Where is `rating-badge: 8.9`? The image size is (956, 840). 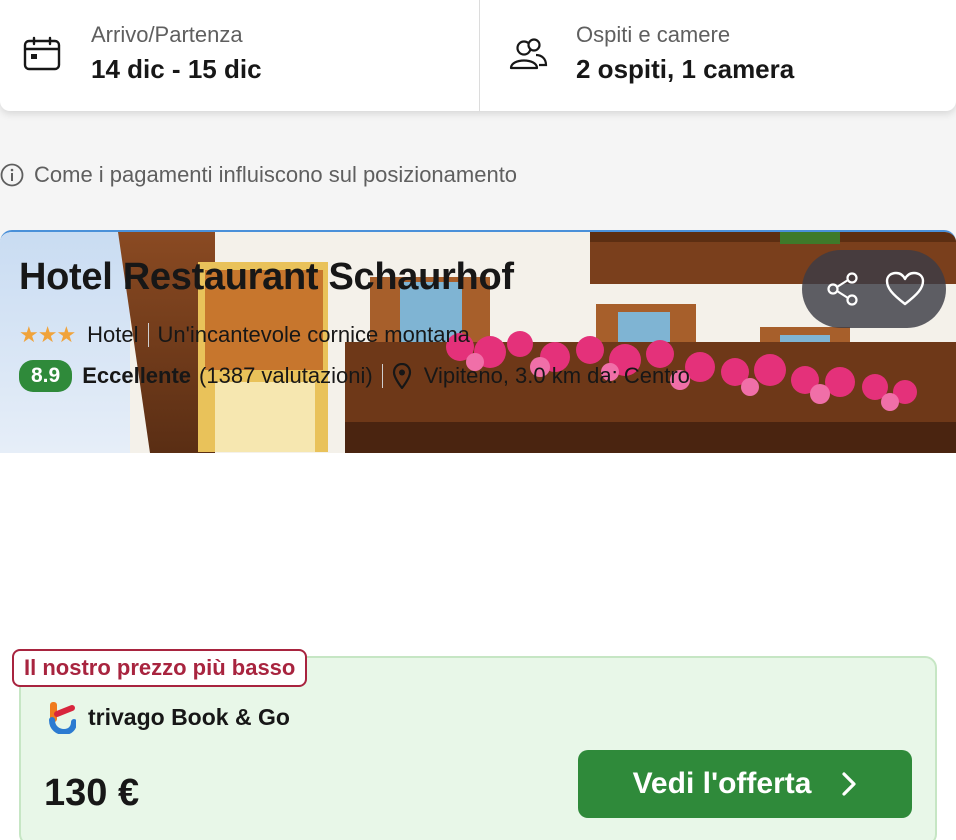
rating-badge: 8.9 is located at coordinates (46, 376).